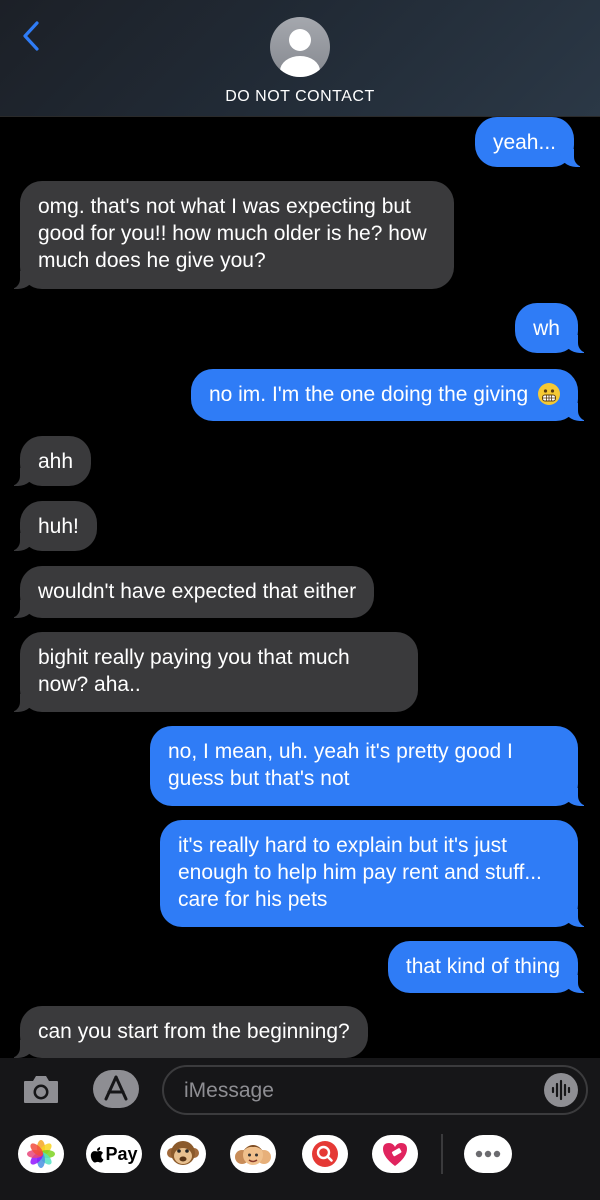  I want to click on message-text: wouldn't have expected that either, so click(197, 591).